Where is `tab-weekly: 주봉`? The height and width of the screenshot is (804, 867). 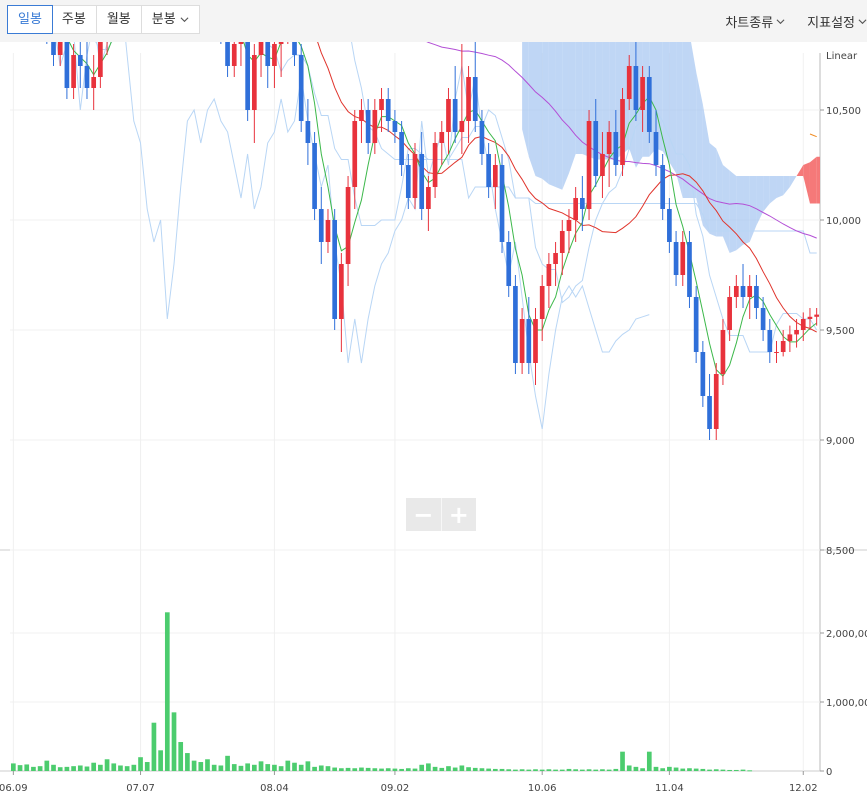
tab-weekly: 주봉 is located at coordinates (74, 19).